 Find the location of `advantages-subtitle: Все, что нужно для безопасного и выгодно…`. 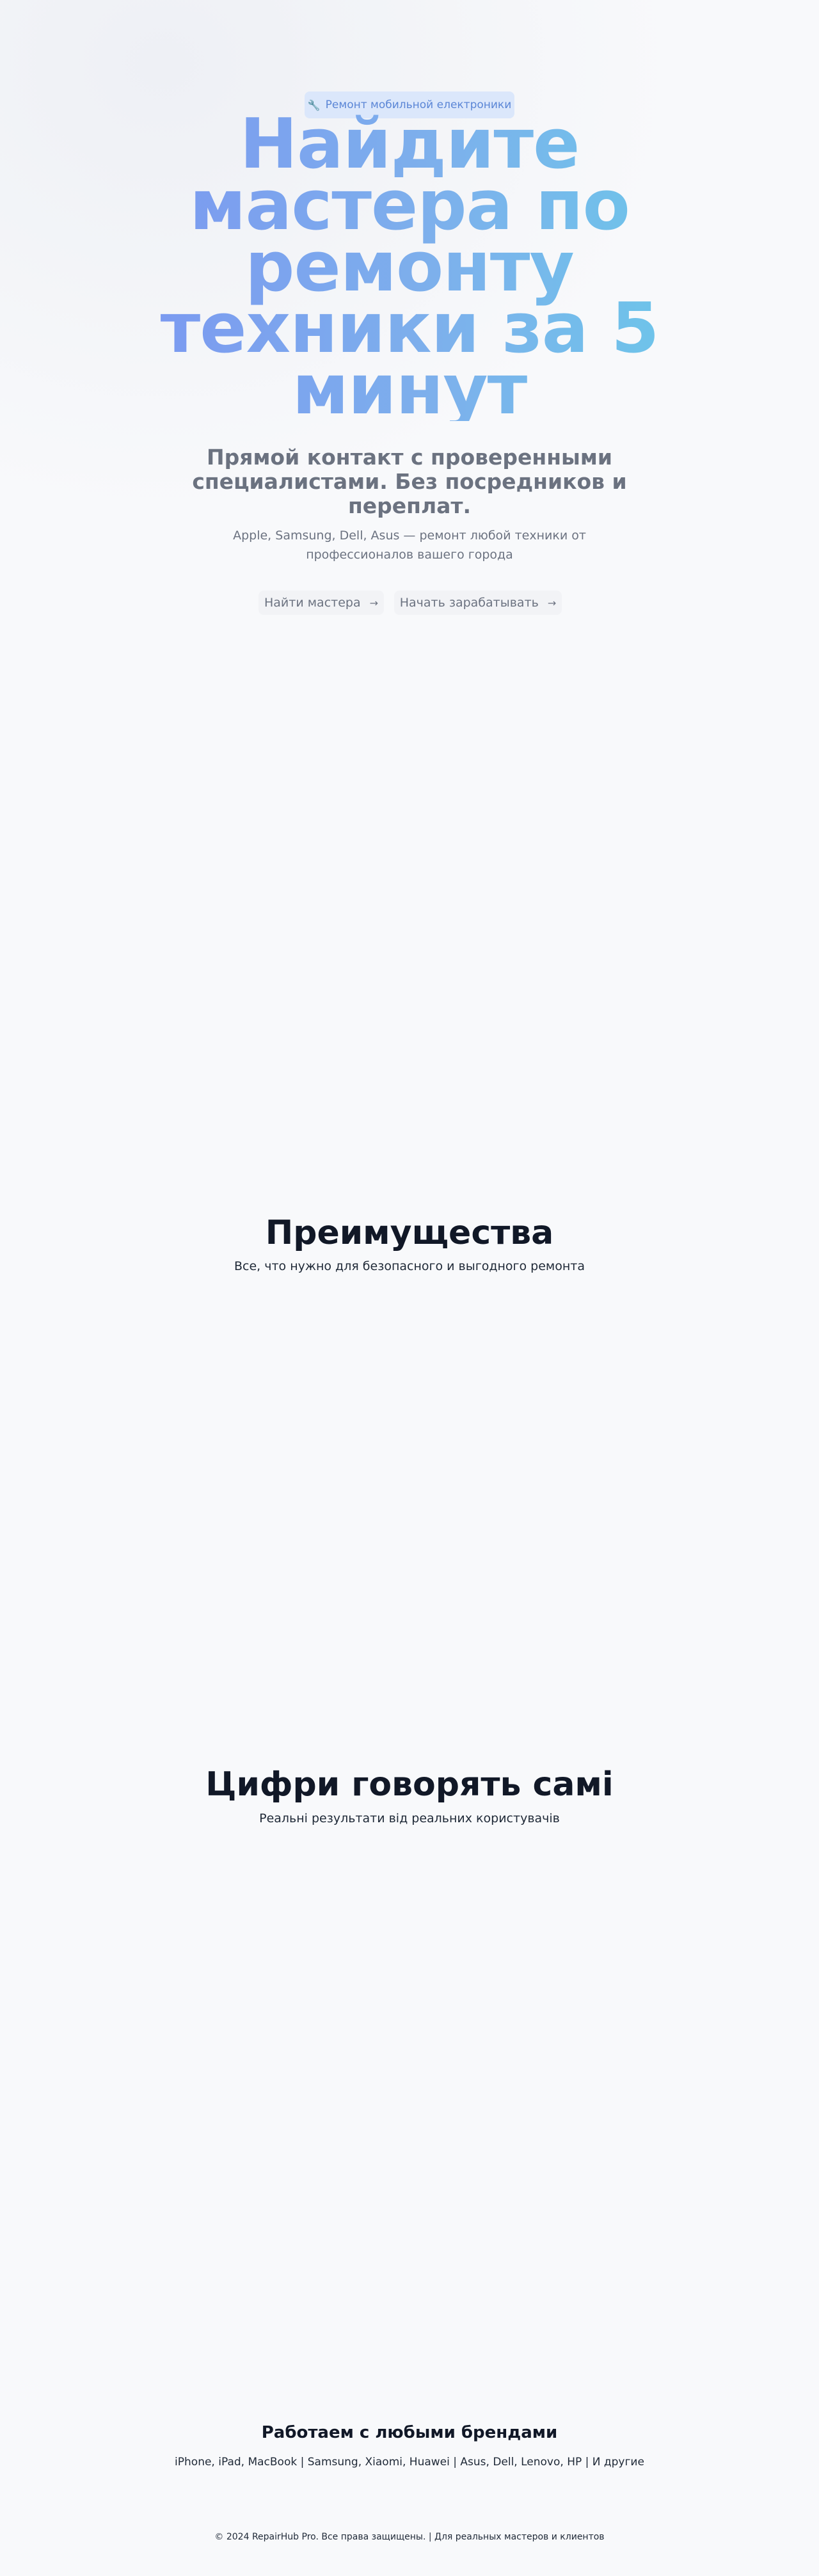

advantages-subtitle: Все, что нужно для безопасного и выгодно… is located at coordinates (409, 1266).